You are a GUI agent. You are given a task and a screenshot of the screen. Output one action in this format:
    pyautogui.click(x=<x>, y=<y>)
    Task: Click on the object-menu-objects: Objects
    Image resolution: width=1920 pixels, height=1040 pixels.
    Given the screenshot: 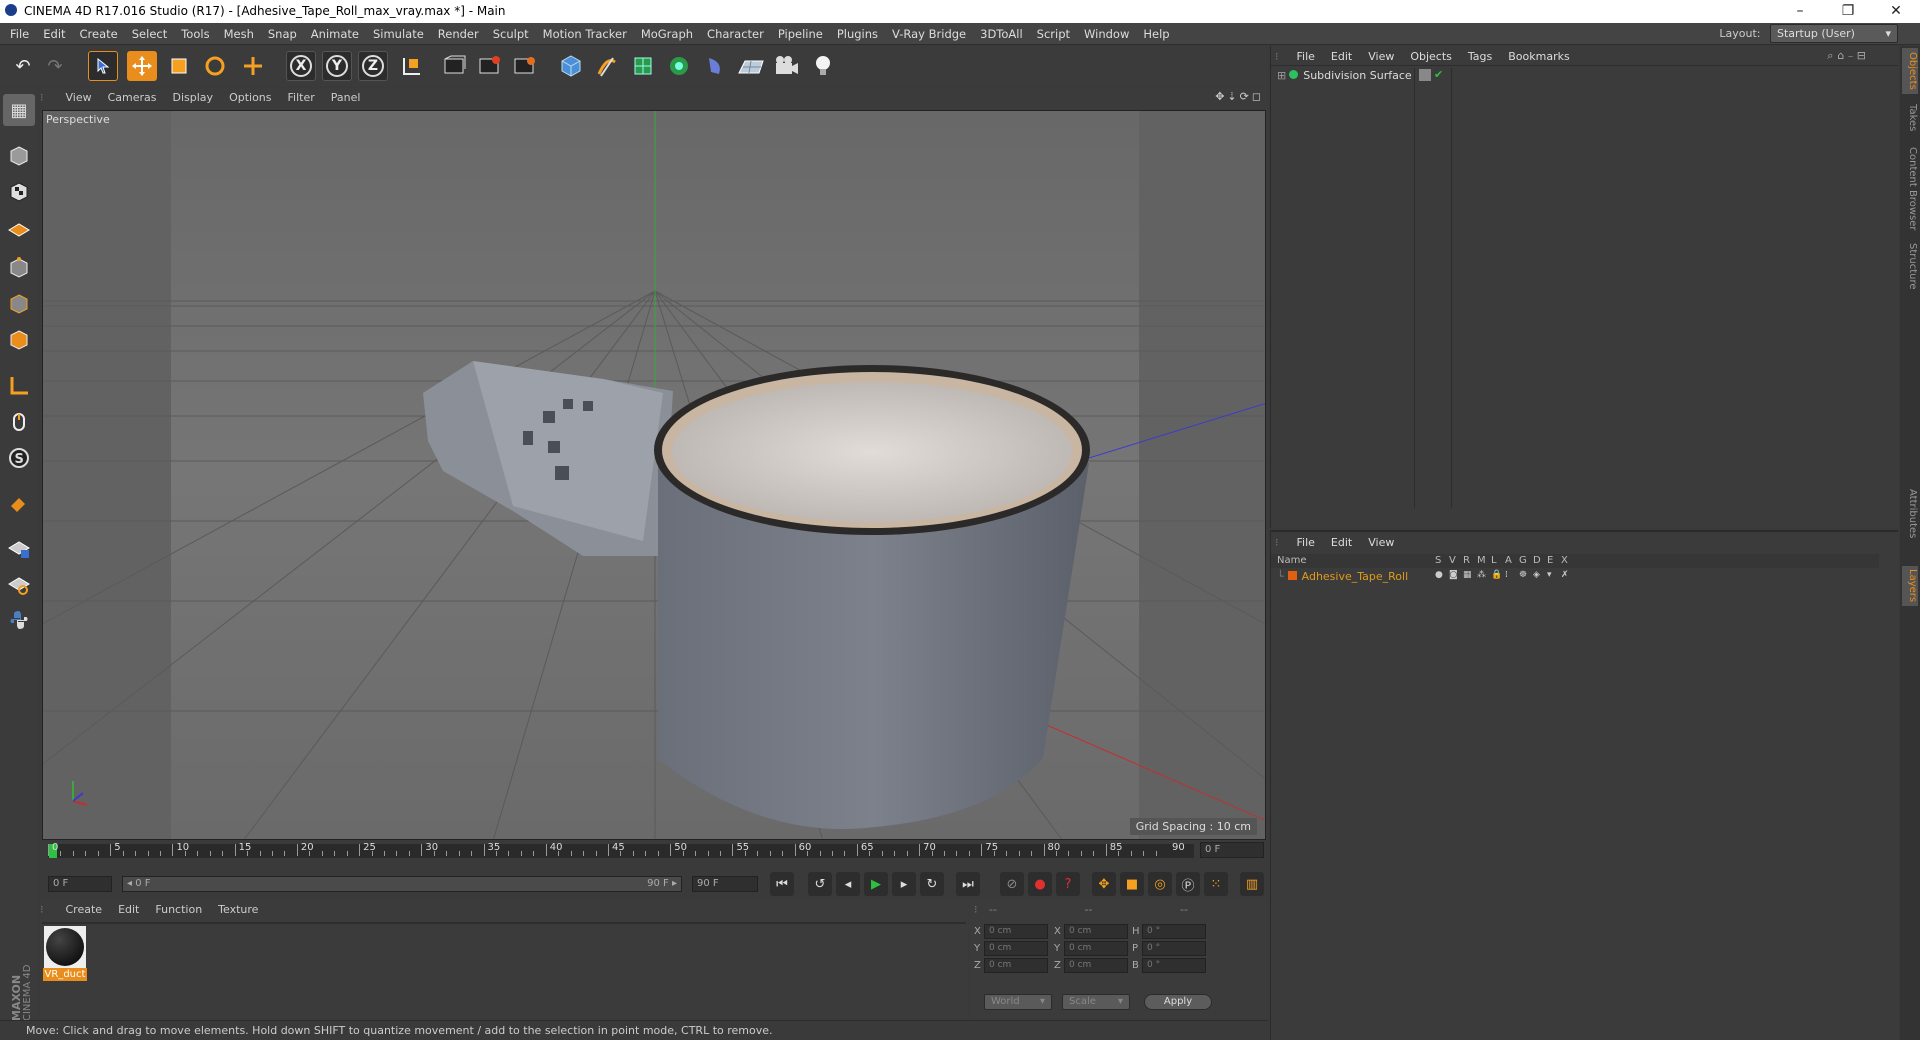 What is the action you would take?
    pyautogui.click(x=1431, y=56)
    